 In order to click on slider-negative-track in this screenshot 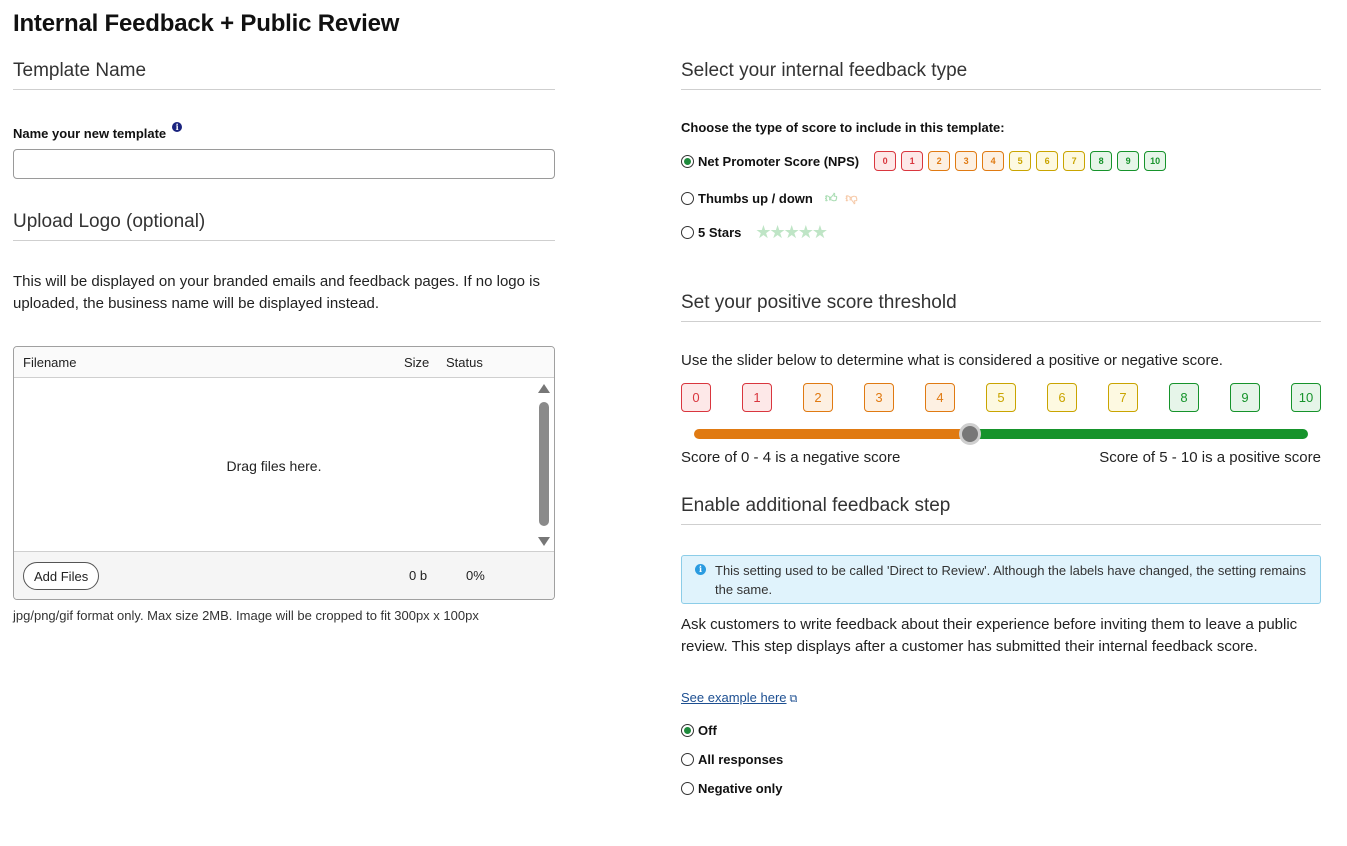, I will do `click(832, 434)`.